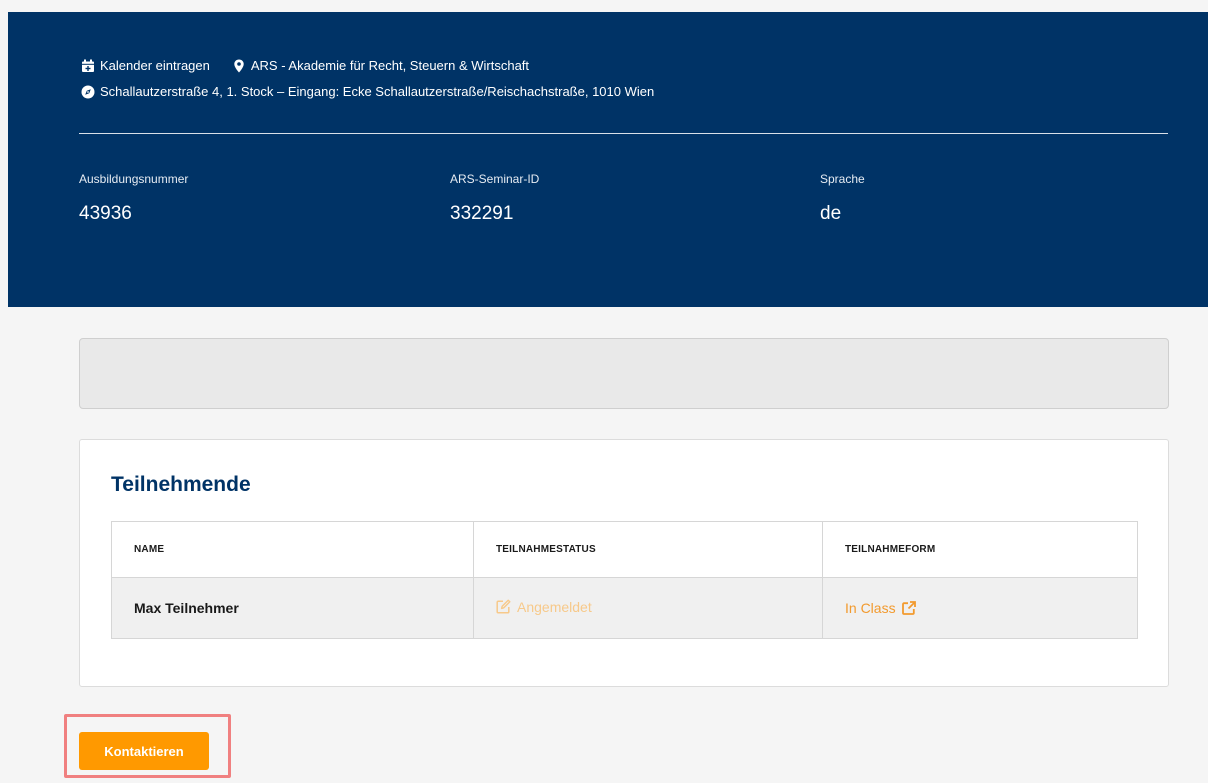  I want to click on edit-icon, so click(503, 606).